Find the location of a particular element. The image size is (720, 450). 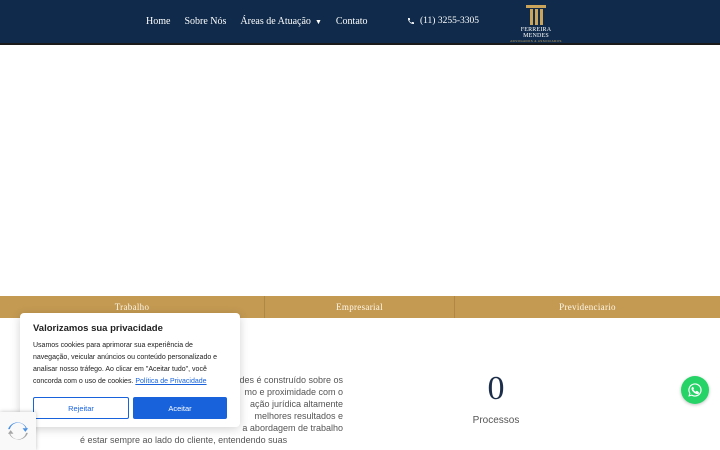

logo: FERREIRA MENDES ADVOGADOS & ASSOCIADOS is located at coordinates (536, 24).